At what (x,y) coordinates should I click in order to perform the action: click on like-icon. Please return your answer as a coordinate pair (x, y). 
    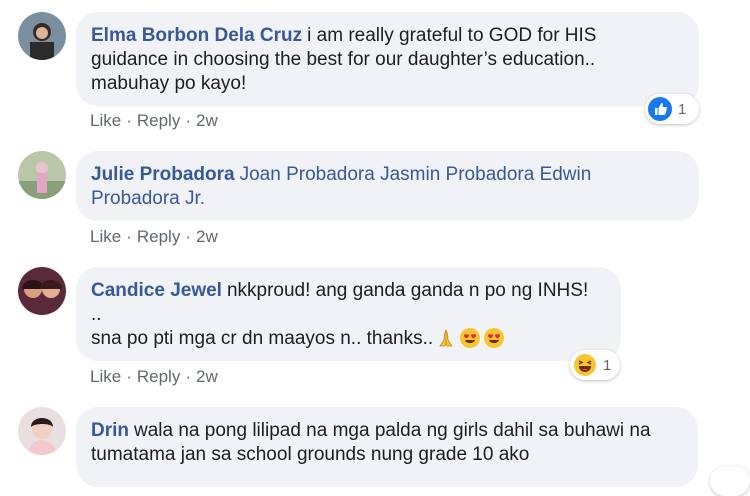
    Looking at the image, I should click on (660, 109).